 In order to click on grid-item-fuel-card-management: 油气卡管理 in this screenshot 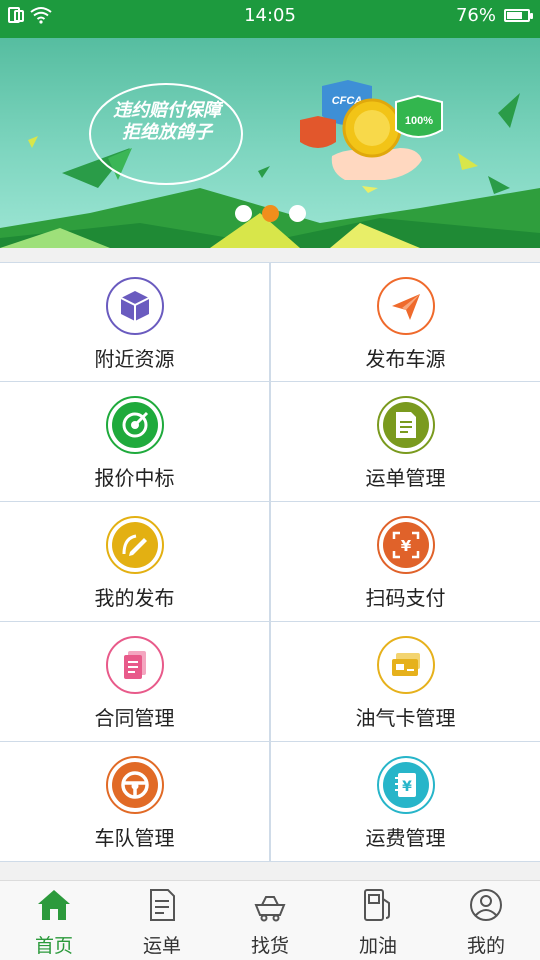, I will do `click(405, 682)`.